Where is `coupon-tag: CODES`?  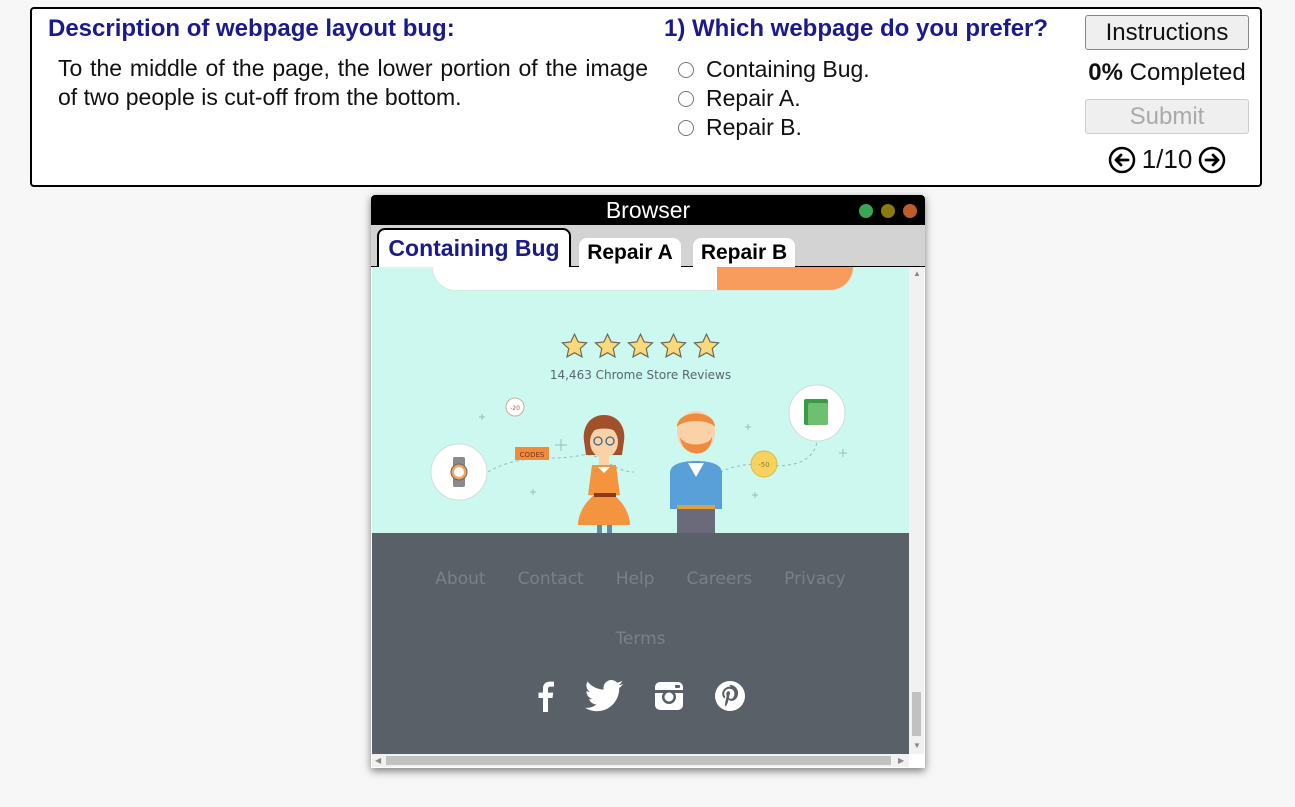 coupon-tag: CODES is located at coordinates (532, 453).